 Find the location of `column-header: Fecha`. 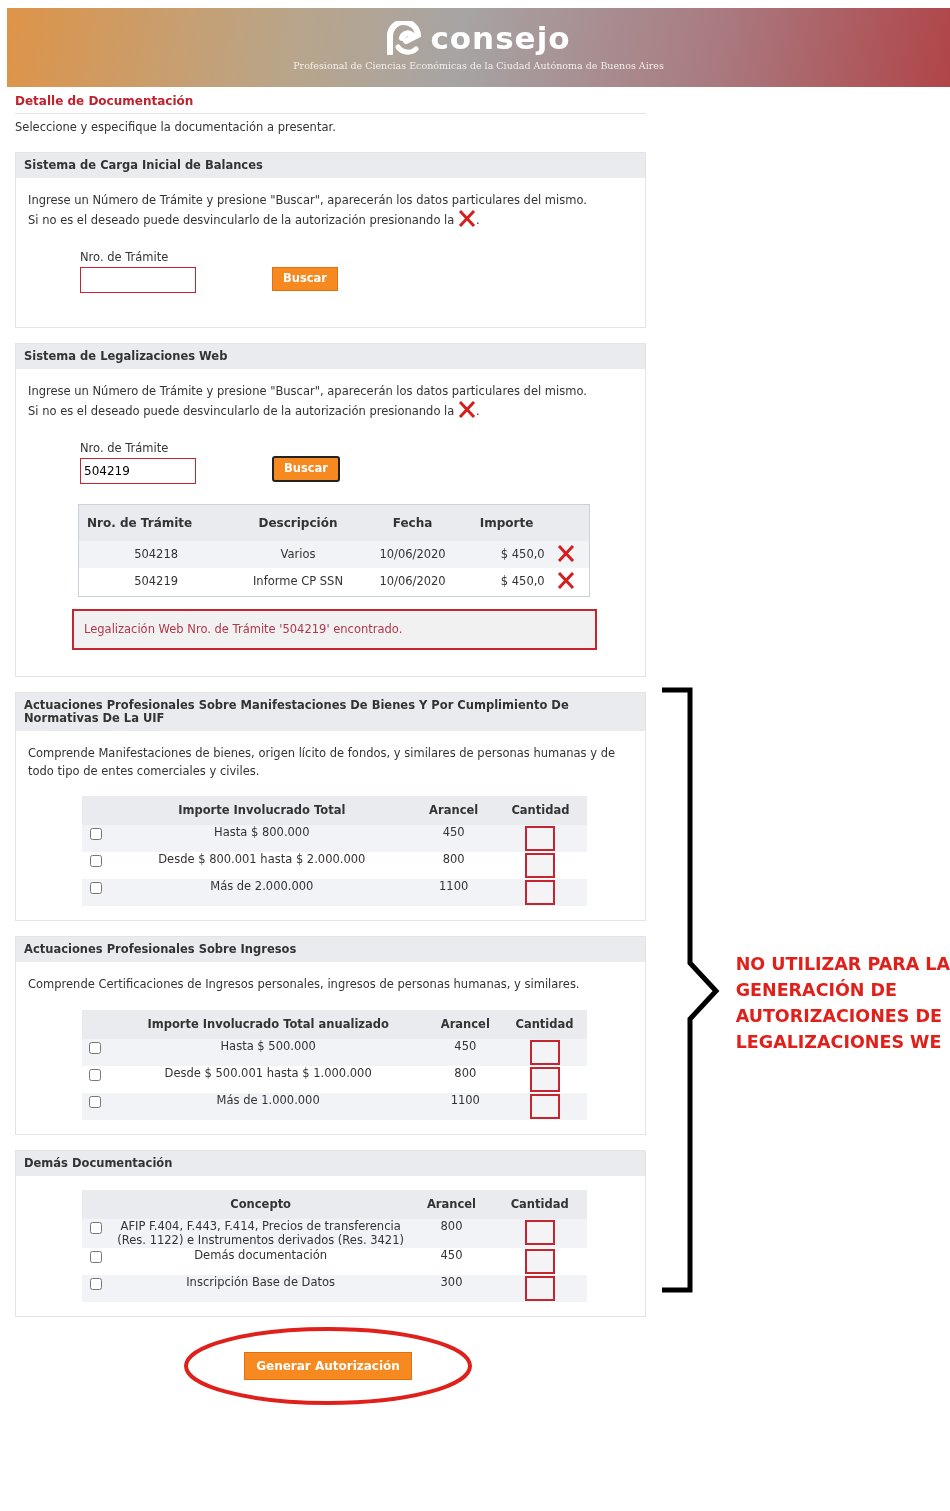

column-header: Fecha is located at coordinates (412, 523).